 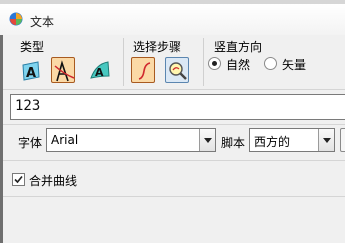 I want to click on curve-select-button, so click(x=143, y=70).